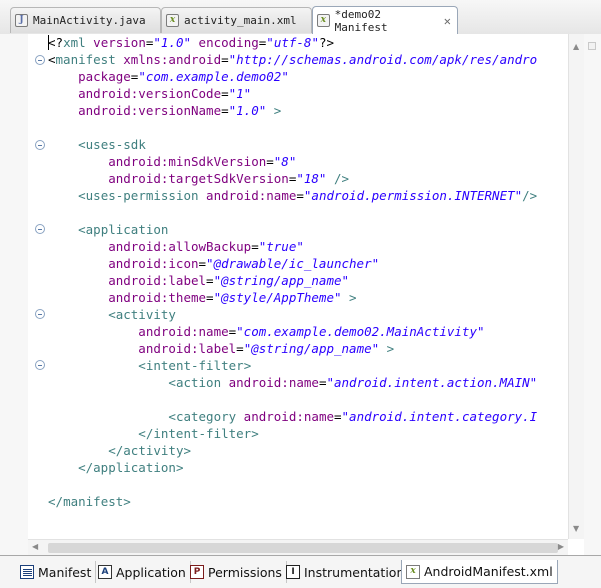 The height and width of the screenshot is (588, 601). What do you see at coordinates (197, 572) in the screenshot?
I see `permissions-icon: P` at bounding box center [197, 572].